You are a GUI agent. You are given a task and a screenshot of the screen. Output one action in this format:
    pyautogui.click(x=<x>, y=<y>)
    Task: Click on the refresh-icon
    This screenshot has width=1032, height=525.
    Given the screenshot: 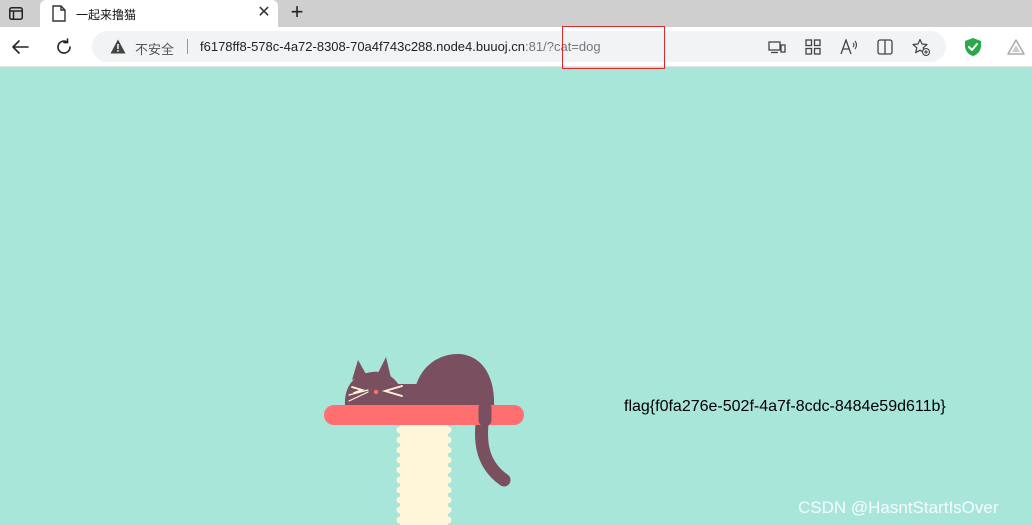 What is the action you would take?
    pyautogui.click(x=64, y=47)
    